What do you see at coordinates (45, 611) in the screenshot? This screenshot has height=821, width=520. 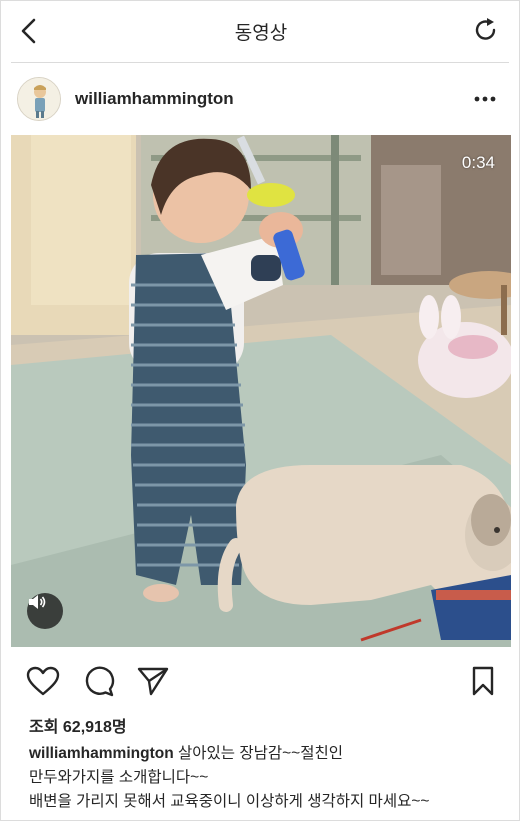 I see `mute-button` at bounding box center [45, 611].